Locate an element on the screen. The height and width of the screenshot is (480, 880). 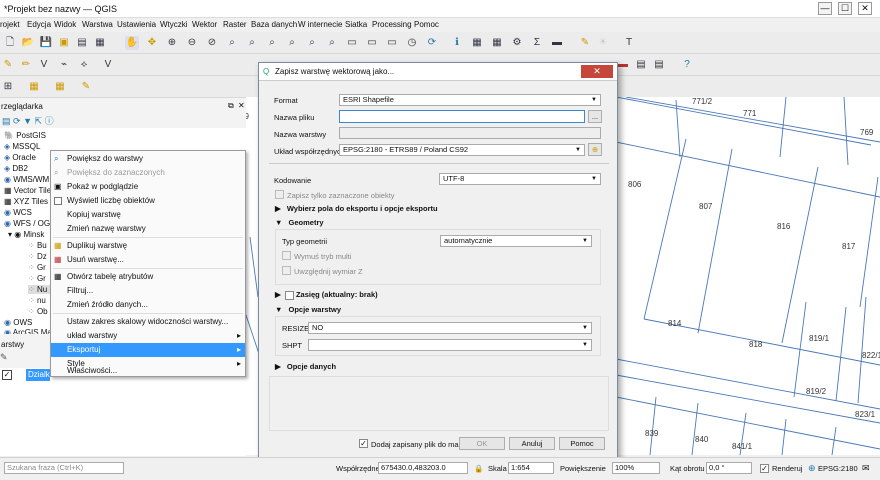
menu-layer-crs: układ warstwy ▸ is located at coordinates (148, 336).